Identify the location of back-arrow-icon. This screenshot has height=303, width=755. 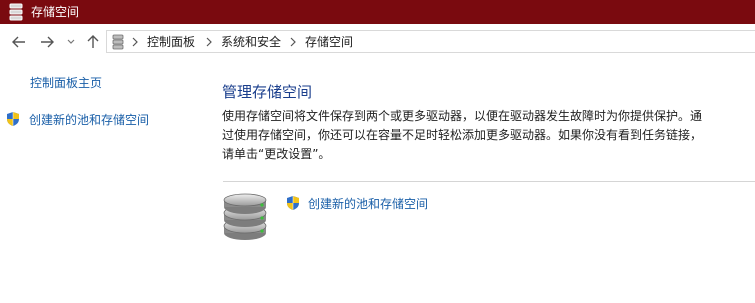
(18, 42).